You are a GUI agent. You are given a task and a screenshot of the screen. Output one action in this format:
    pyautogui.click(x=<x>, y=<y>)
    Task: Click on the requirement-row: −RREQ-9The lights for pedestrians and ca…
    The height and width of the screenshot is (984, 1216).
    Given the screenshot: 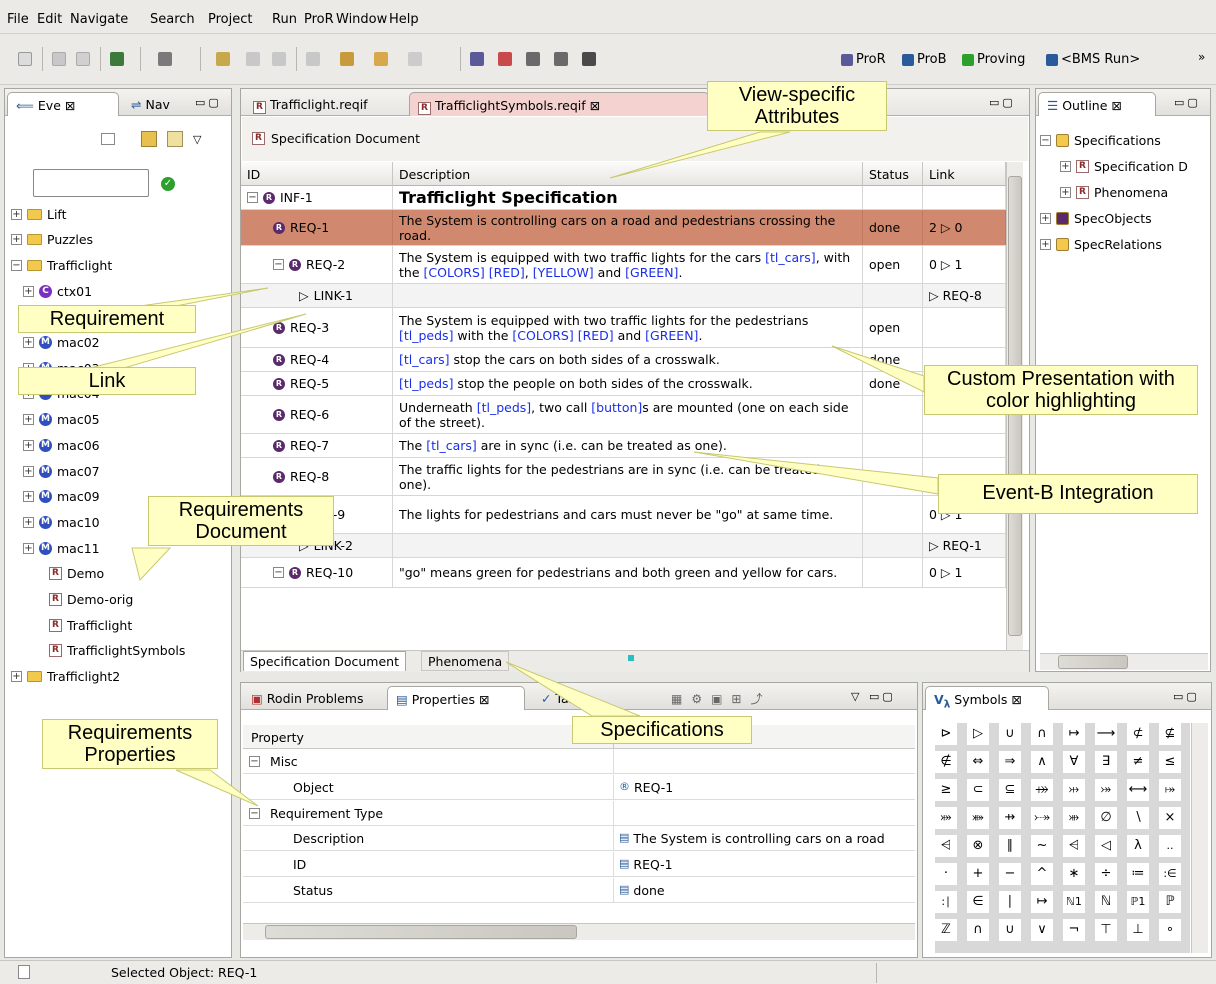 What is the action you would take?
    pyautogui.click(x=623, y=515)
    